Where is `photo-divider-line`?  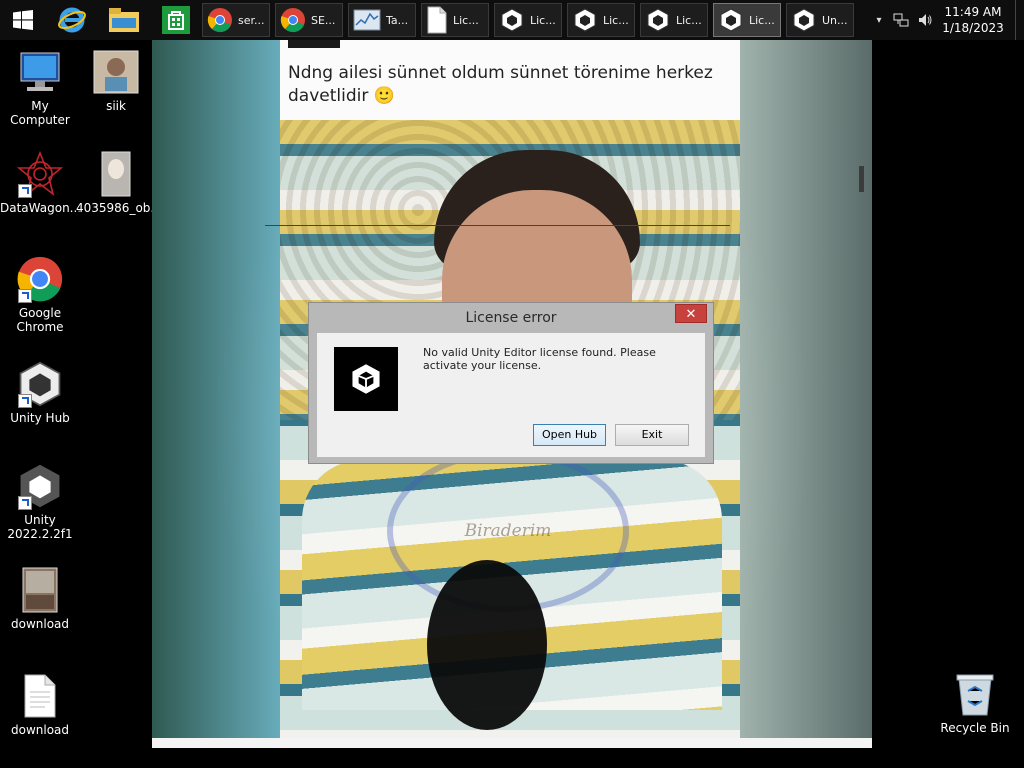
photo-divider-line is located at coordinates (497, 225).